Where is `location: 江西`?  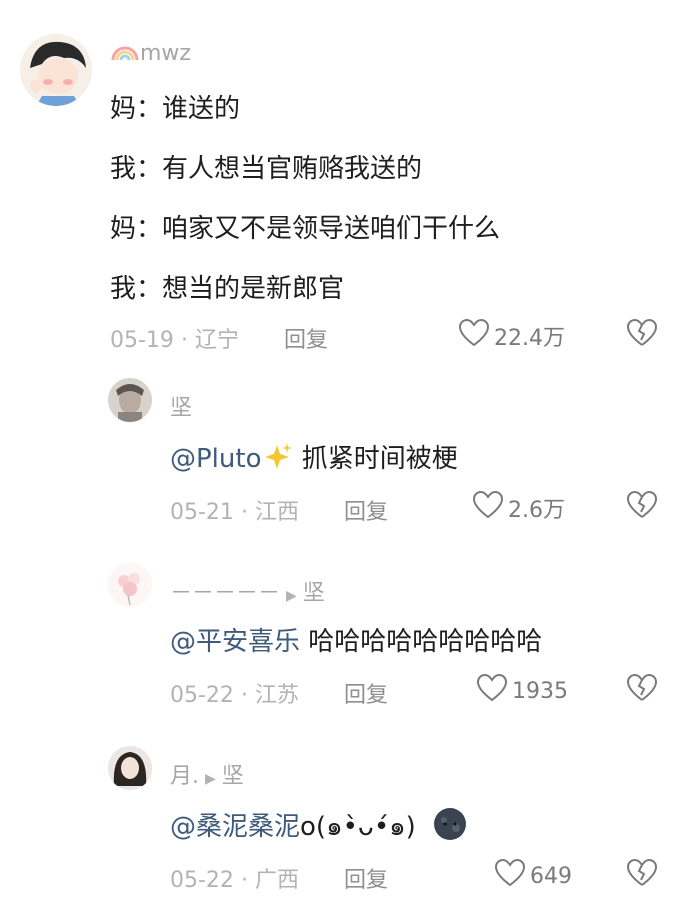
location: 江西 is located at coordinates (276, 512).